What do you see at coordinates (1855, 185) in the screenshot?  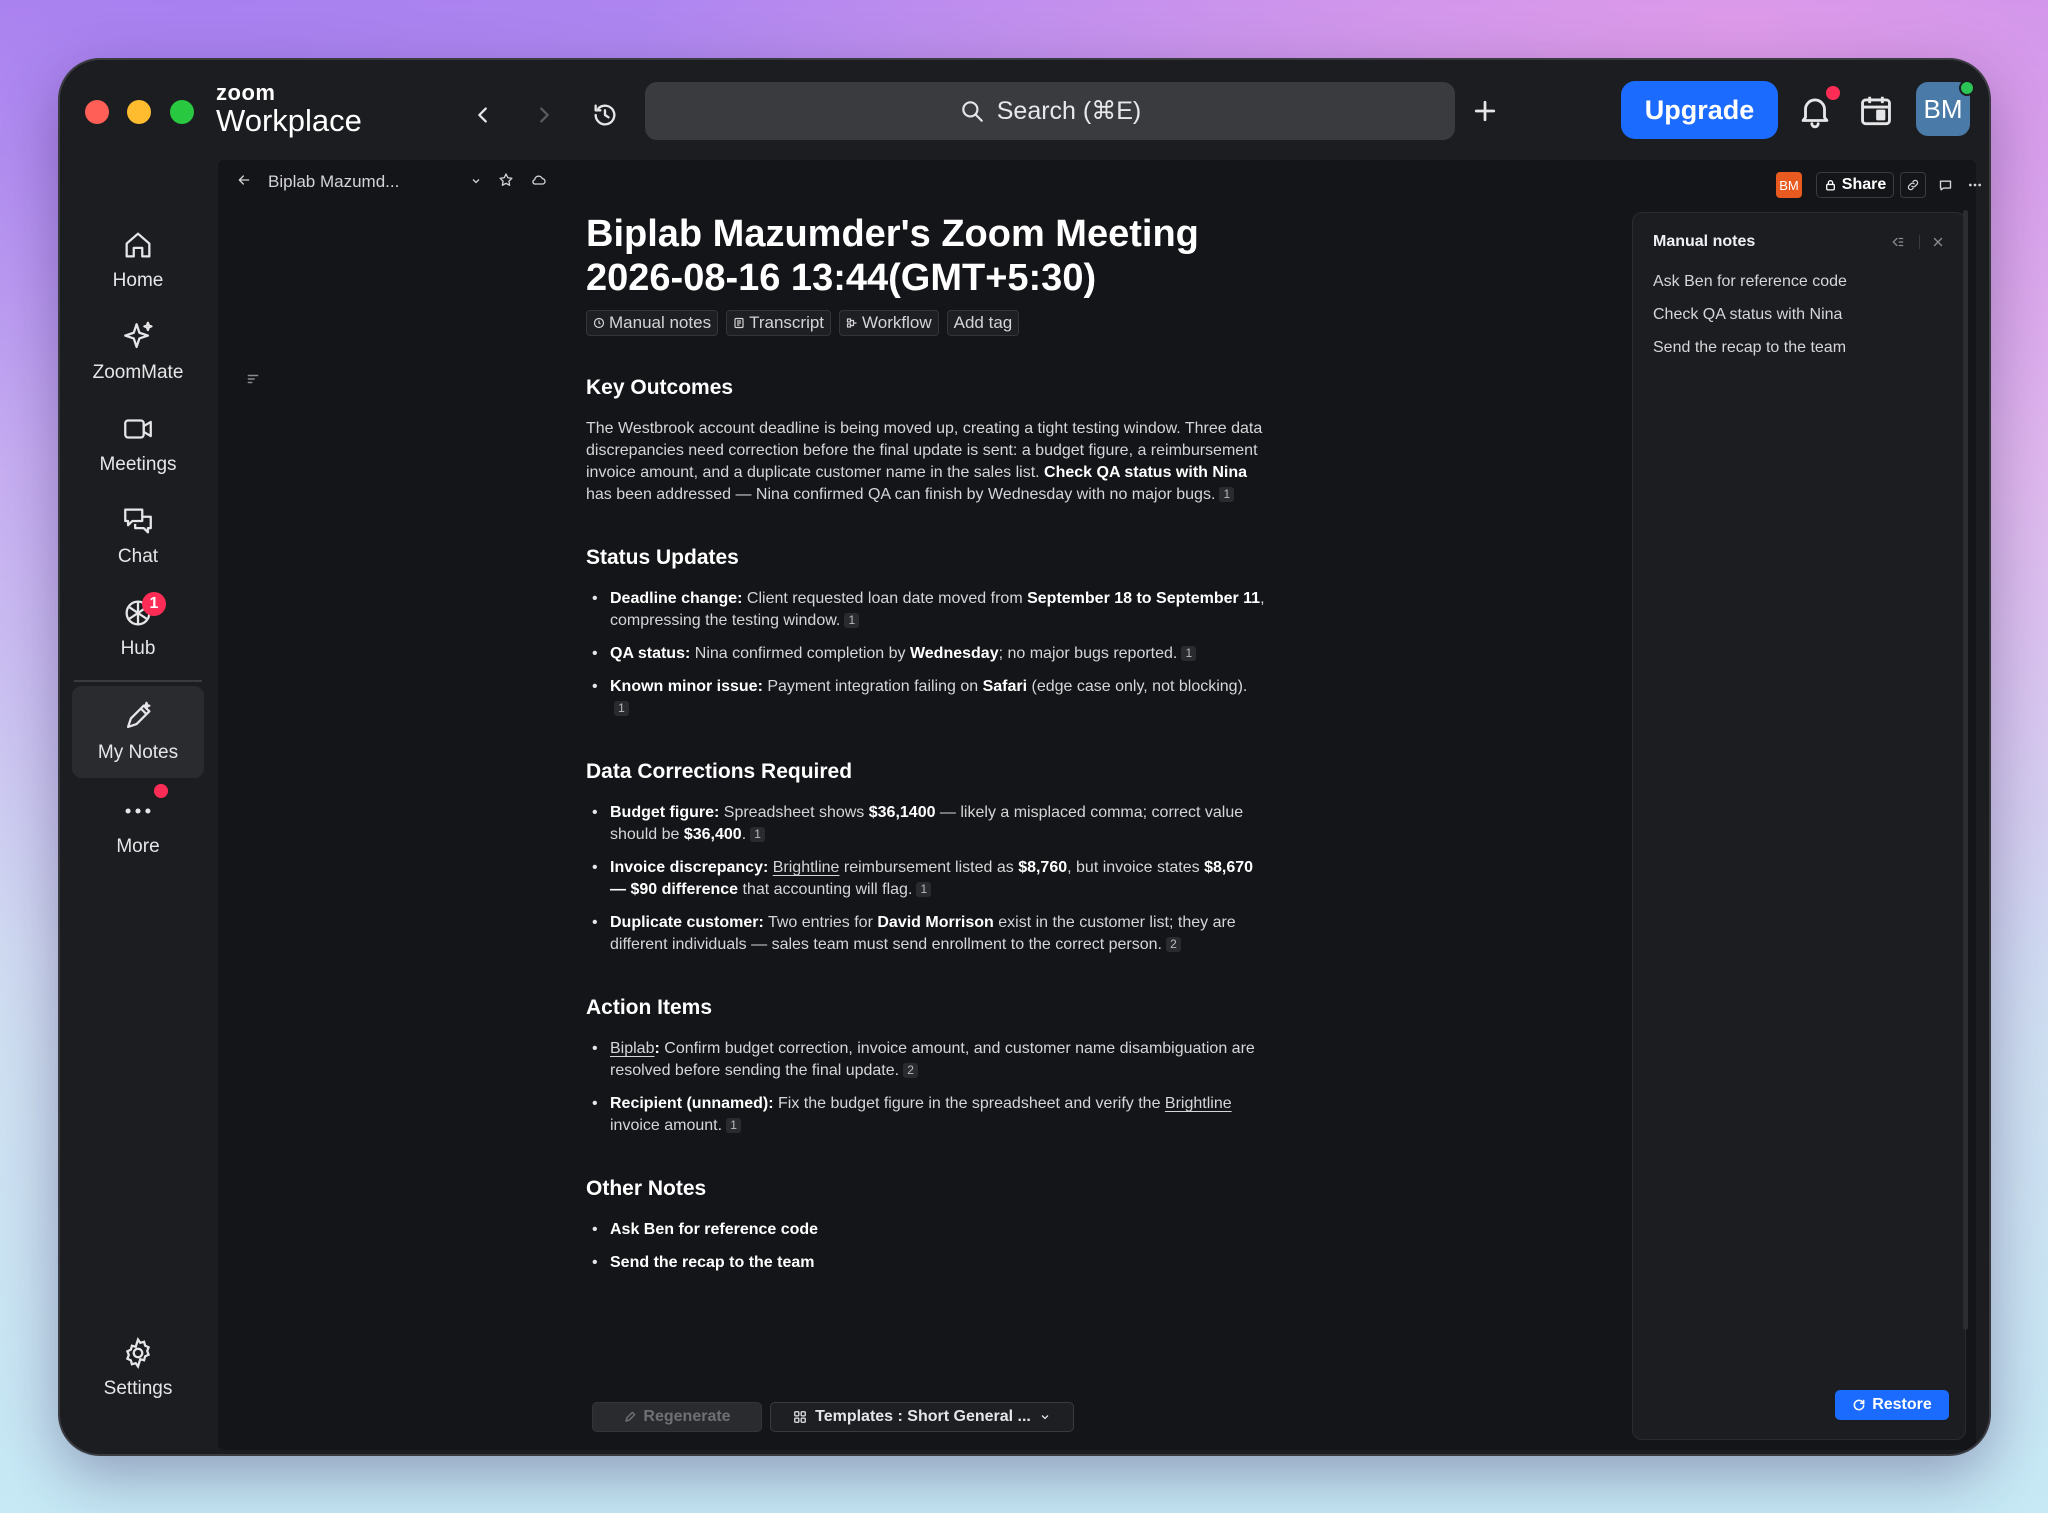 I see `share-button: Share` at bounding box center [1855, 185].